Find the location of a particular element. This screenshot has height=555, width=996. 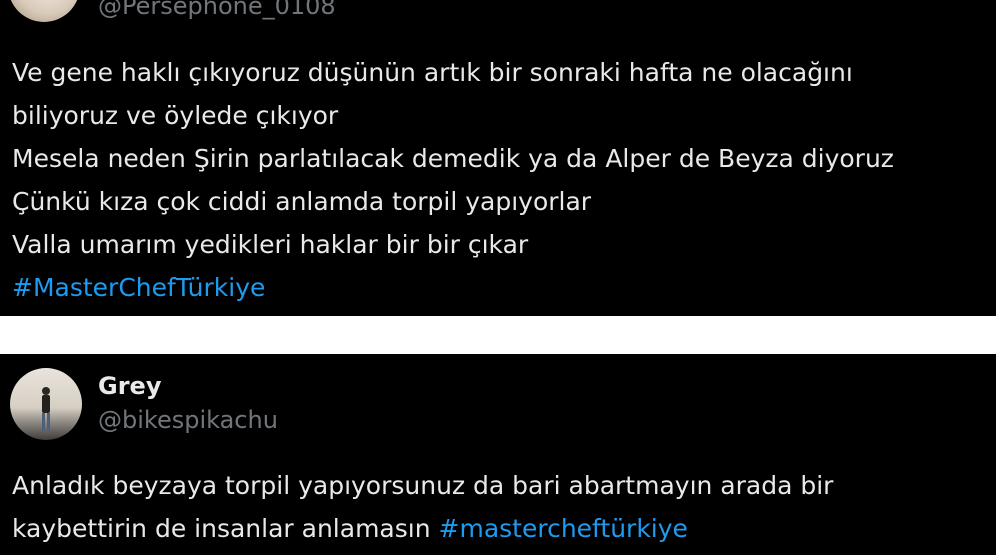

hashtag-link: #MasterChefTürkiye is located at coordinates (453, 287).